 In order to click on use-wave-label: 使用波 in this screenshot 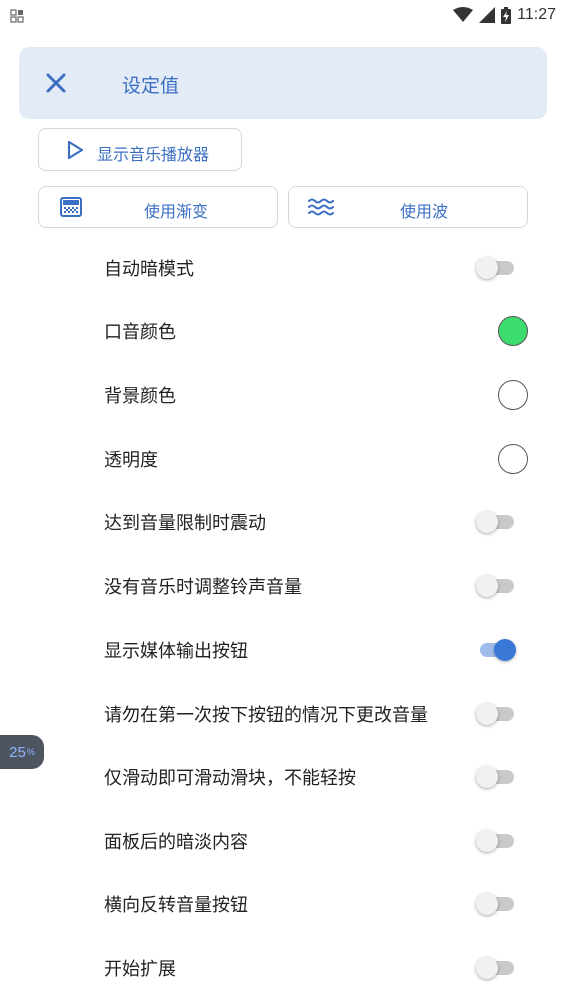, I will do `click(423, 211)`.